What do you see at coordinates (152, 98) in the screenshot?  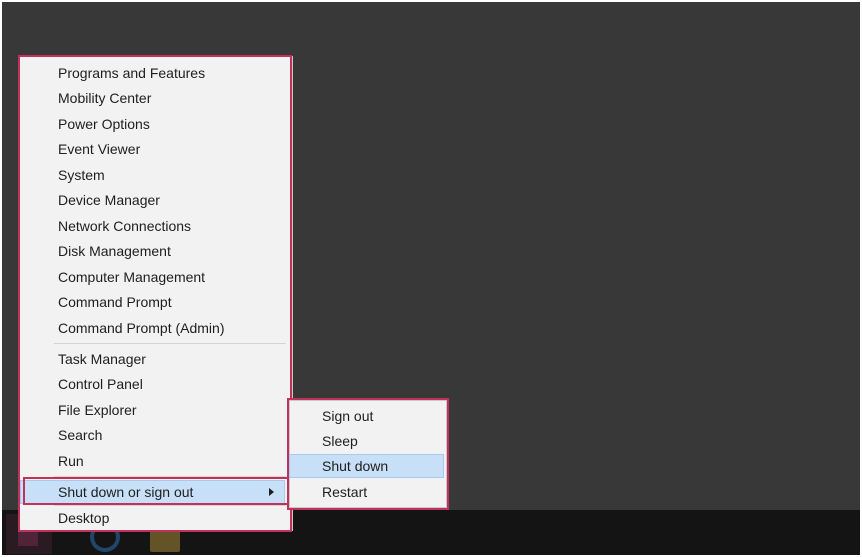 I see `menu-item-mobility-center: Mobility Center` at bounding box center [152, 98].